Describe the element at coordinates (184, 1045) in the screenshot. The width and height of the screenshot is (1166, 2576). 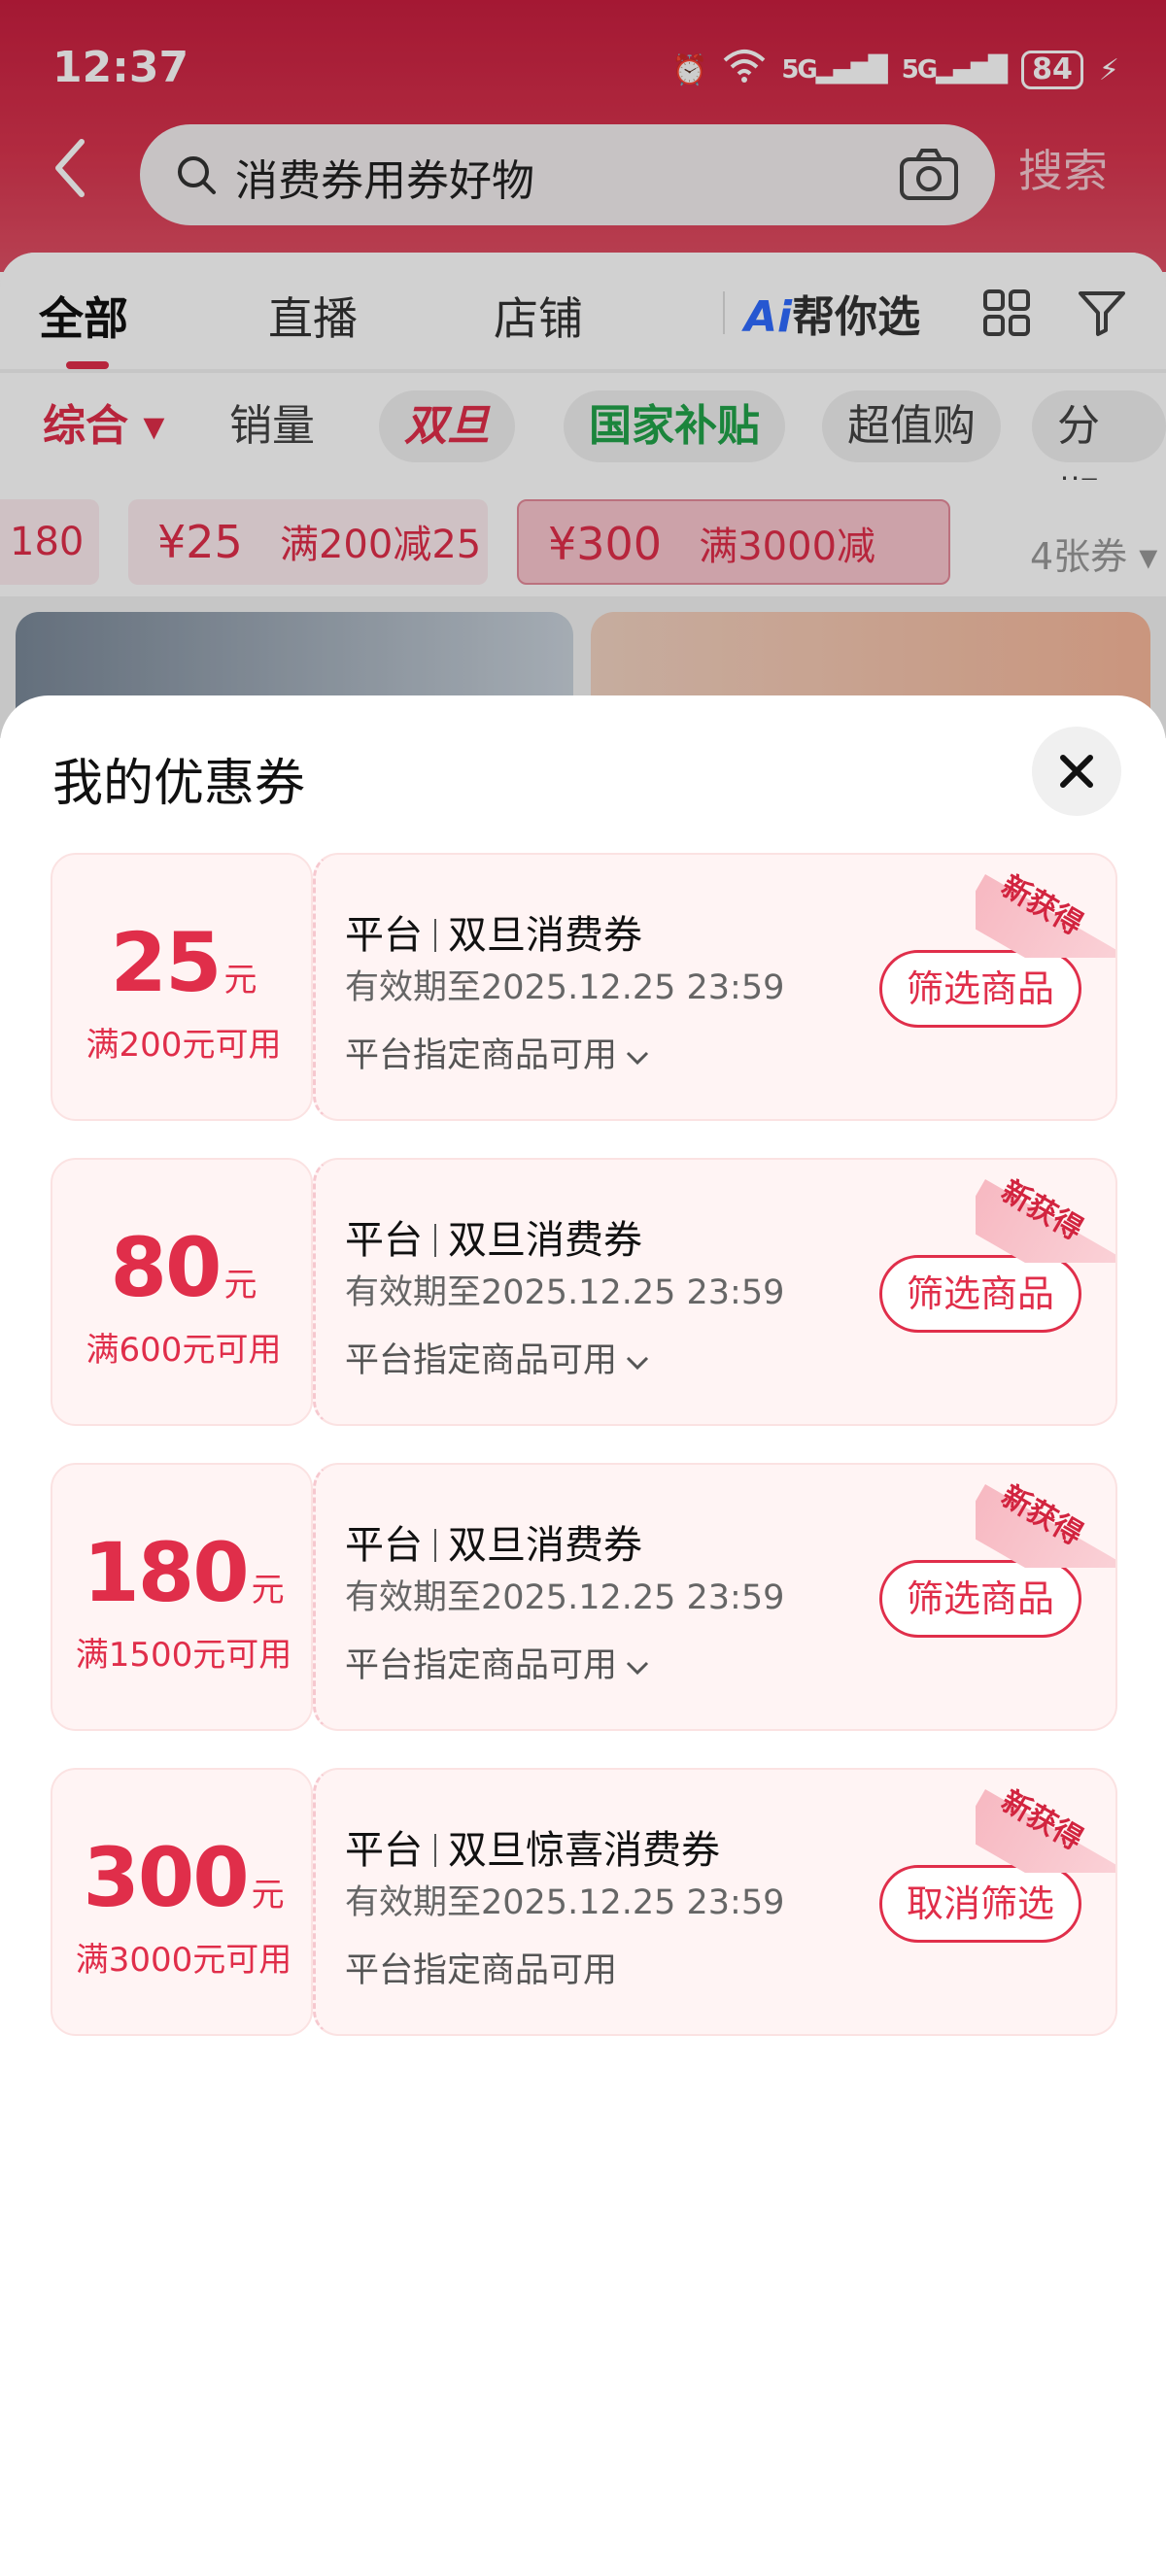
I see `coupon-condition: 满200元可用` at that location.